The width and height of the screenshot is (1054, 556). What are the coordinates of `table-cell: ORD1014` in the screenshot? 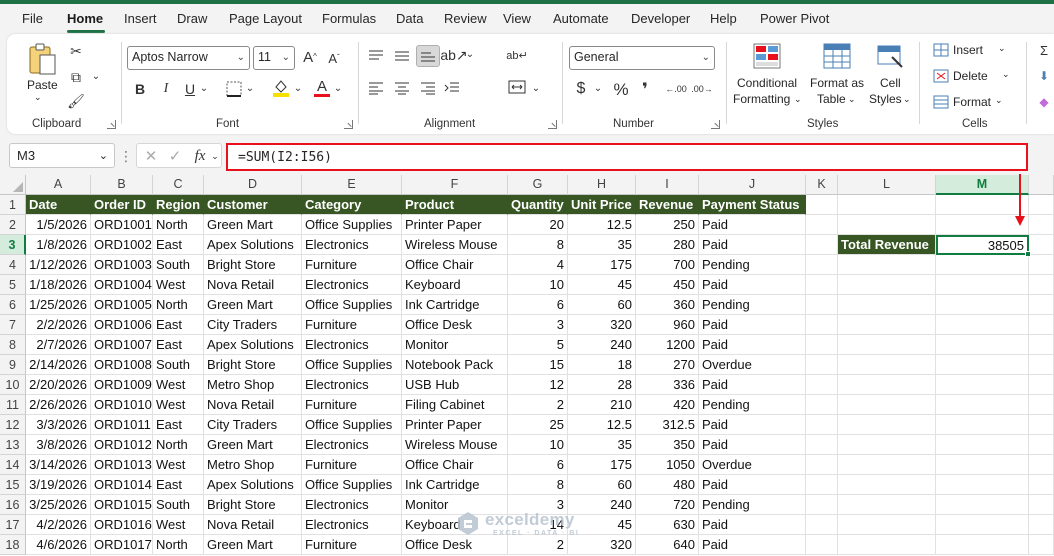 It's located at (122, 485).